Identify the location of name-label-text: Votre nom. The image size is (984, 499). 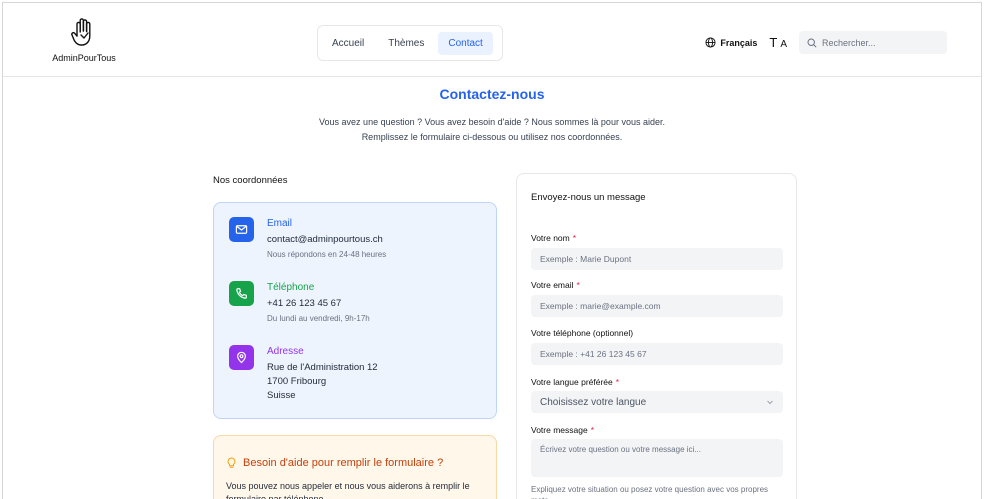
(550, 238).